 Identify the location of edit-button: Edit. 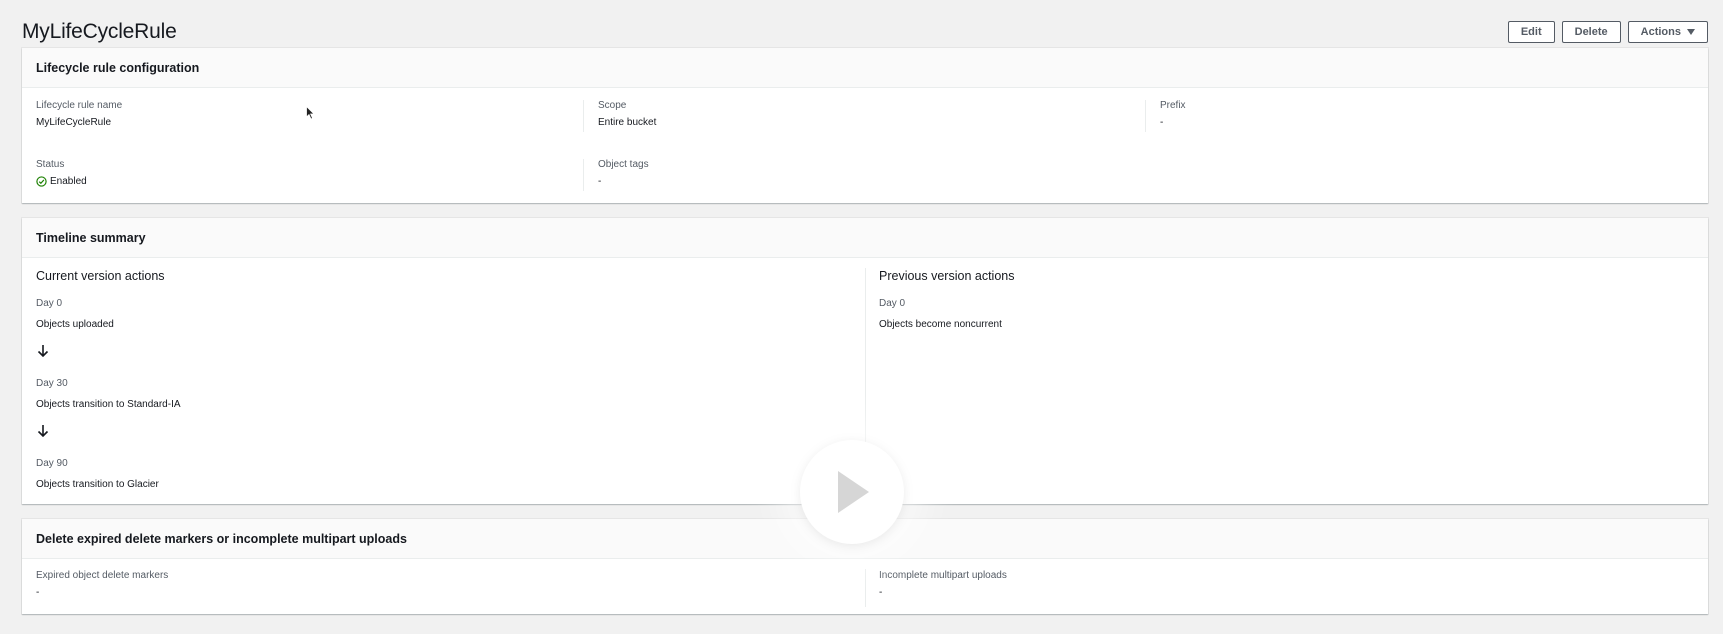
(1531, 32).